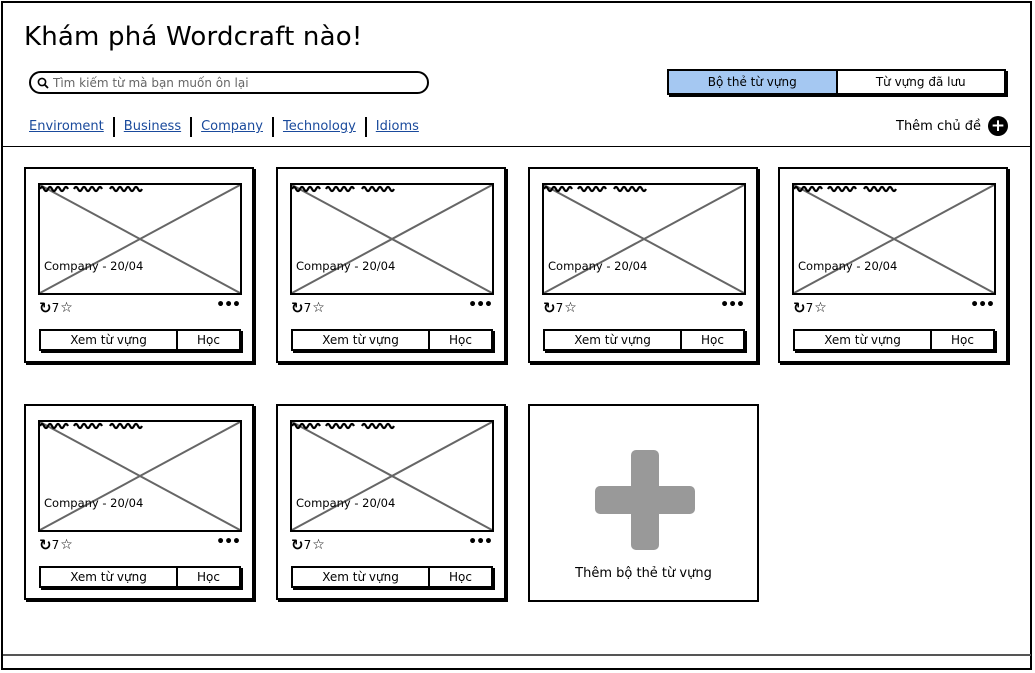  Describe the element at coordinates (151, 127) in the screenshot. I see `topic-link: Business` at that location.